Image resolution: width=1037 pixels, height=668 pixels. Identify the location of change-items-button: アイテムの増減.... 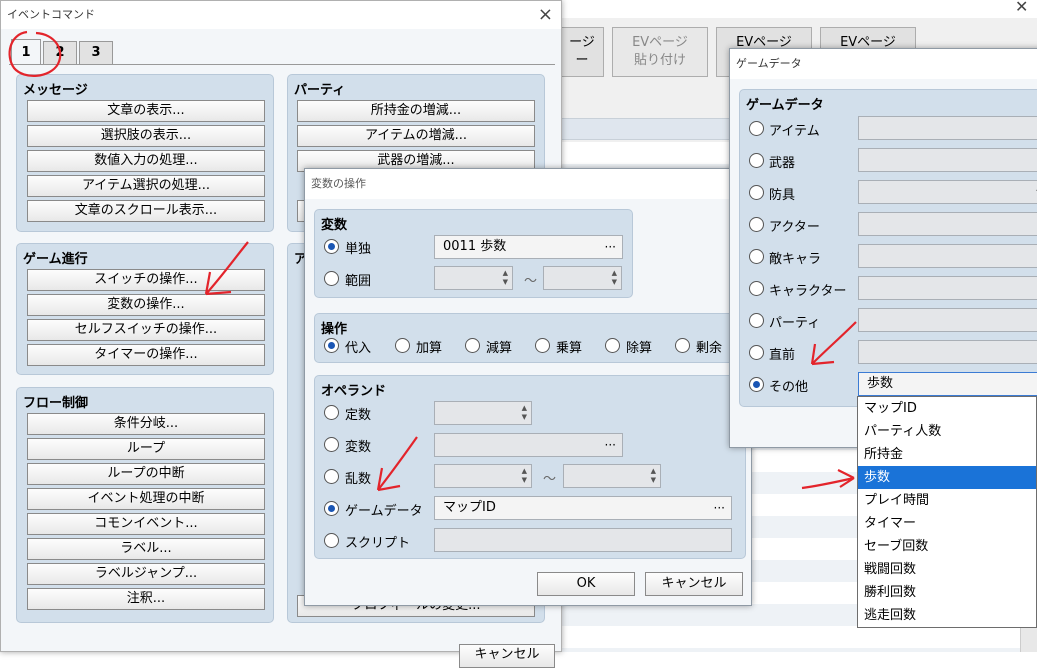
(416, 136).